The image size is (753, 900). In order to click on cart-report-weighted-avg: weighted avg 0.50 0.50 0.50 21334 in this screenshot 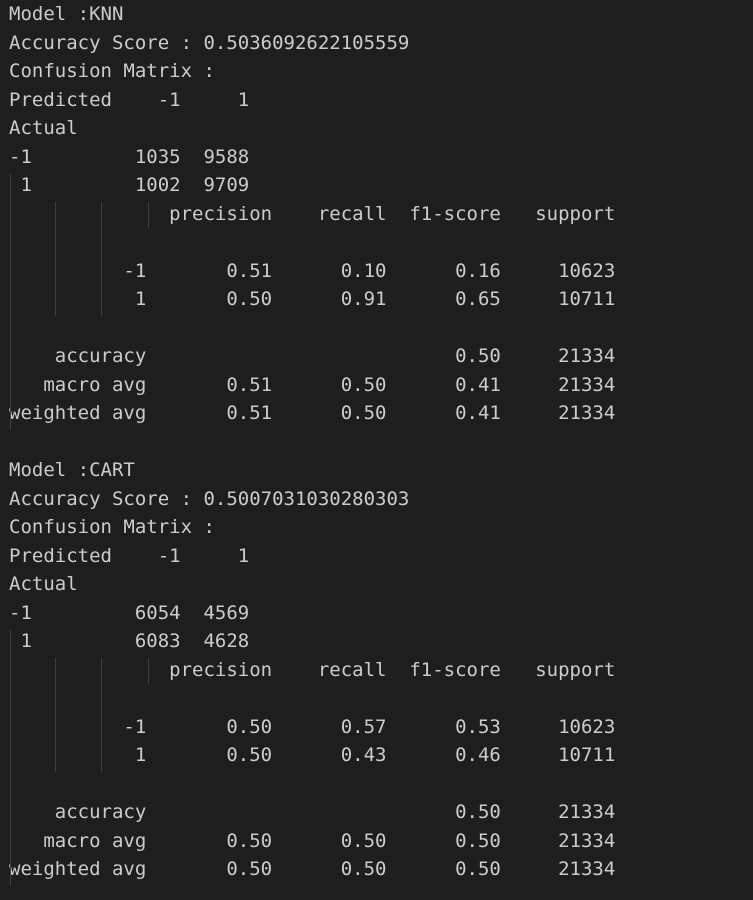, I will do `click(312, 869)`.